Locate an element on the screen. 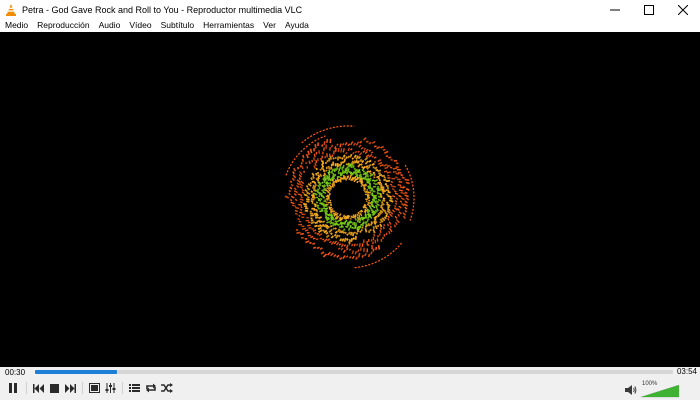 Image resolution: width=700 pixels, height=400 pixels. menu-ver: Ver is located at coordinates (270, 25).